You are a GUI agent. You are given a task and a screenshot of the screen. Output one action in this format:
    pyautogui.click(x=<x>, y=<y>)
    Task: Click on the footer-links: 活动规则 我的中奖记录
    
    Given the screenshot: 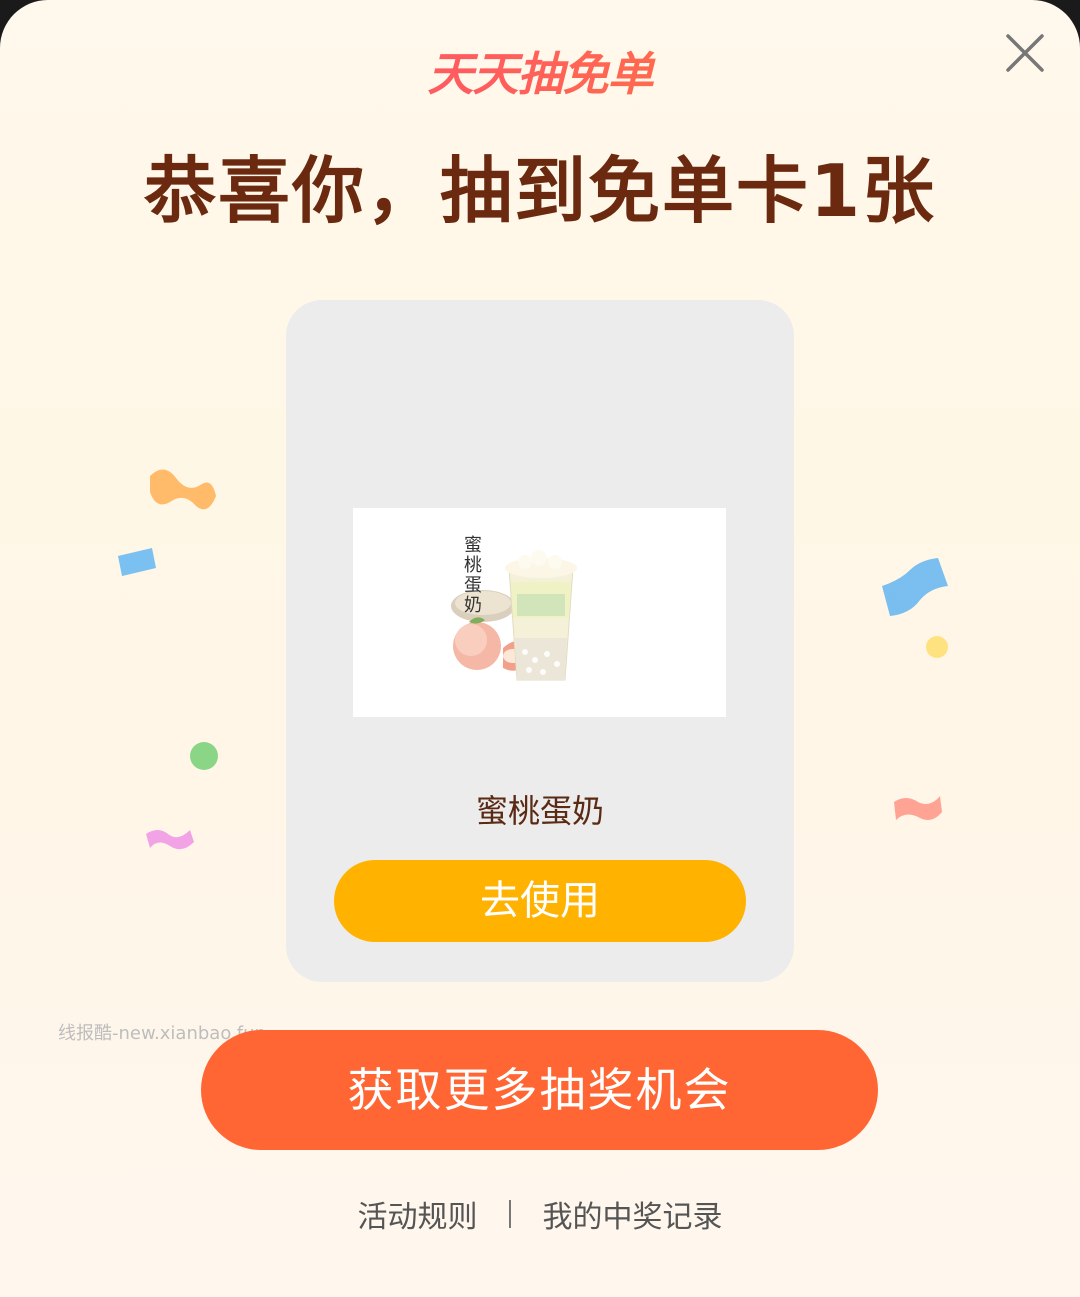 What is the action you would take?
    pyautogui.click(x=540, y=1214)
    